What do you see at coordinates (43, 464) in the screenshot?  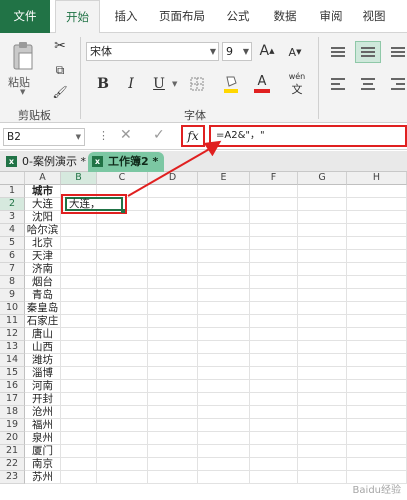 I see `cell-a22: 南京` at bounding box center [43, 464].